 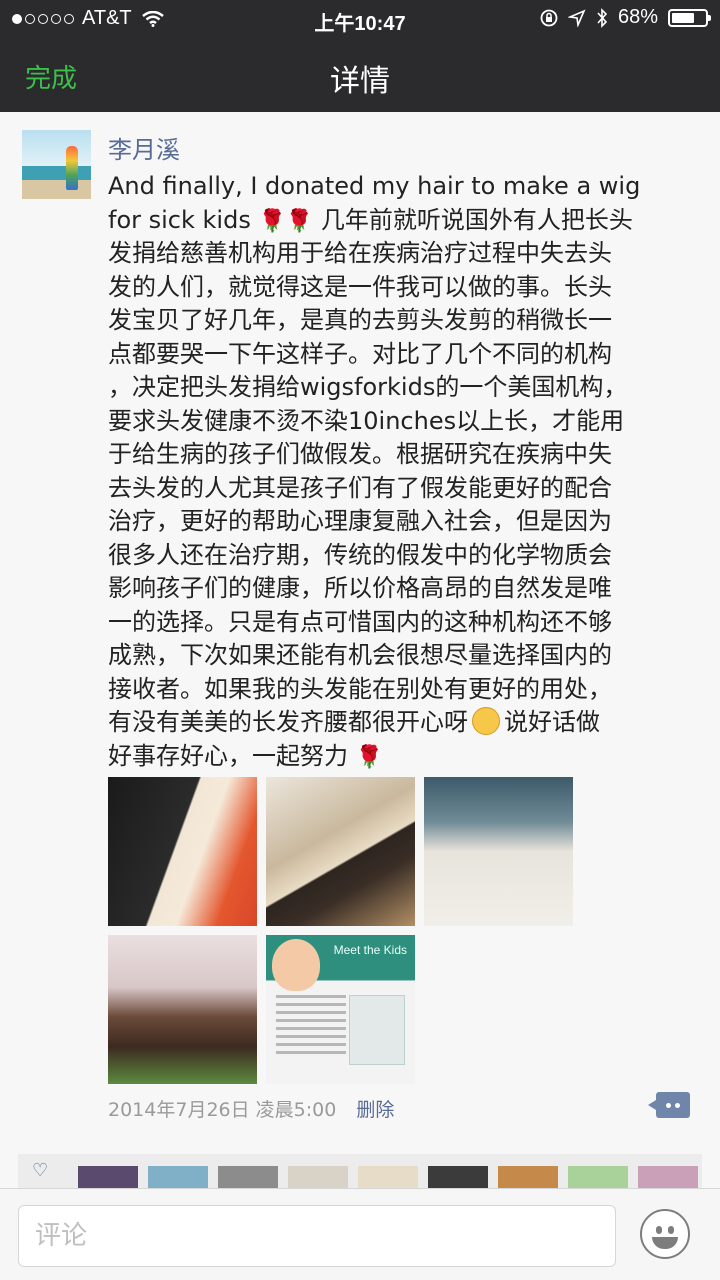 What do you see at coordinates (360, 521) in the screenshot?
I see `post-text-segment: 治疗，更好的帮助心理康复融入社会，但是因为` at bounding box center [360, 521].